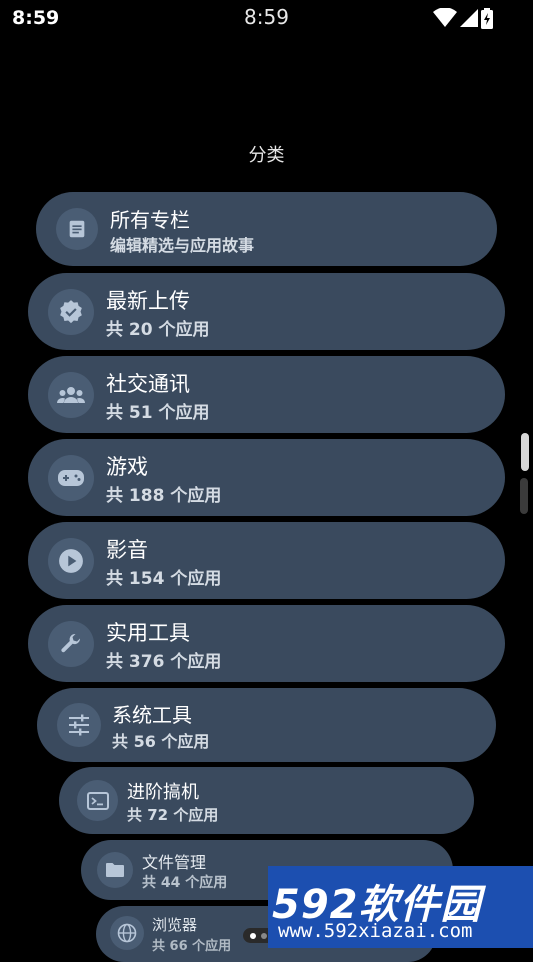  What do you see at coordinates (71, 644) in the screenshot?
I see `wrench-icon` at bounding box center [71, 644].